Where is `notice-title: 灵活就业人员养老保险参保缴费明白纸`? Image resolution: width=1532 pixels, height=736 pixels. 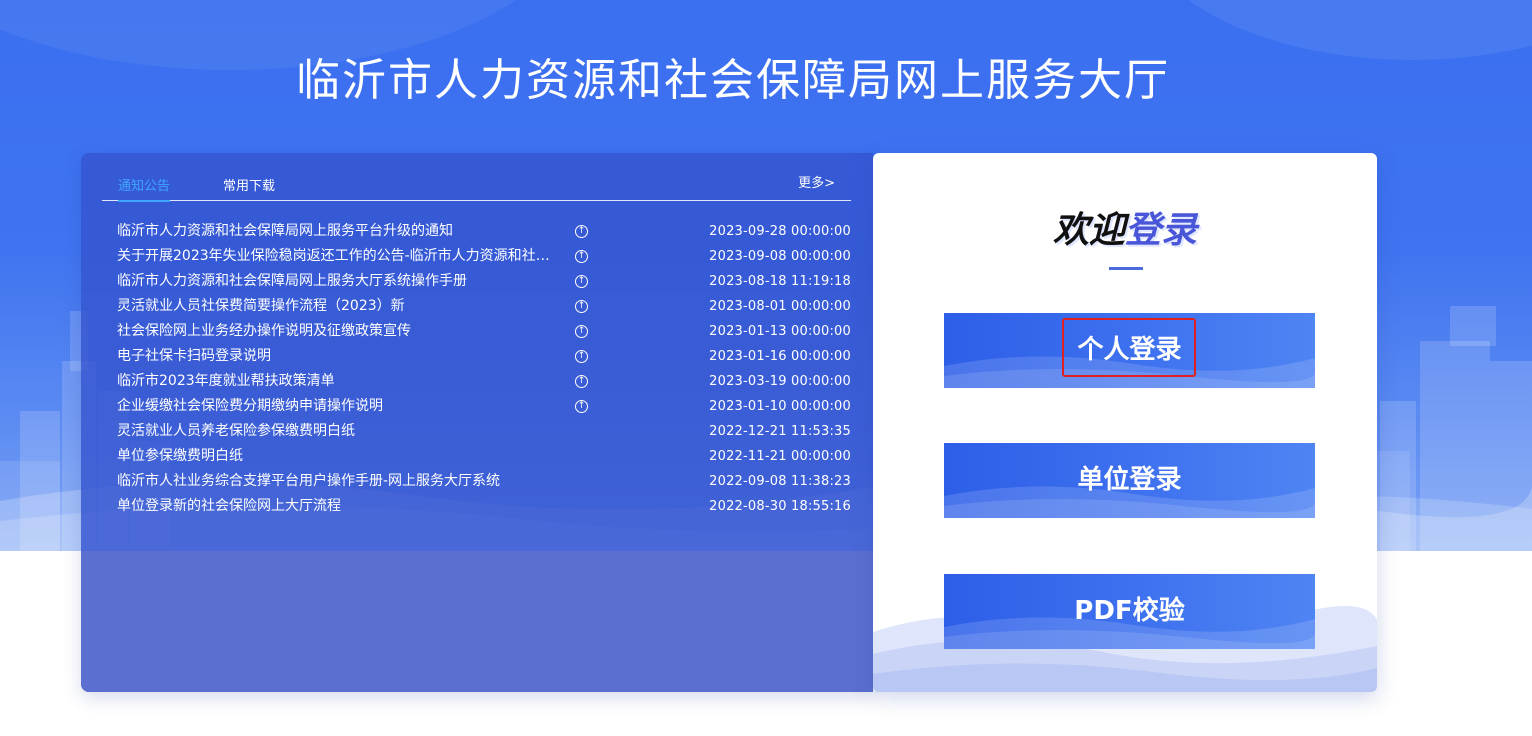
notice-title: 灵活就业人员养老保险参保缴费明白纸 is located at coordinates (339, 431).